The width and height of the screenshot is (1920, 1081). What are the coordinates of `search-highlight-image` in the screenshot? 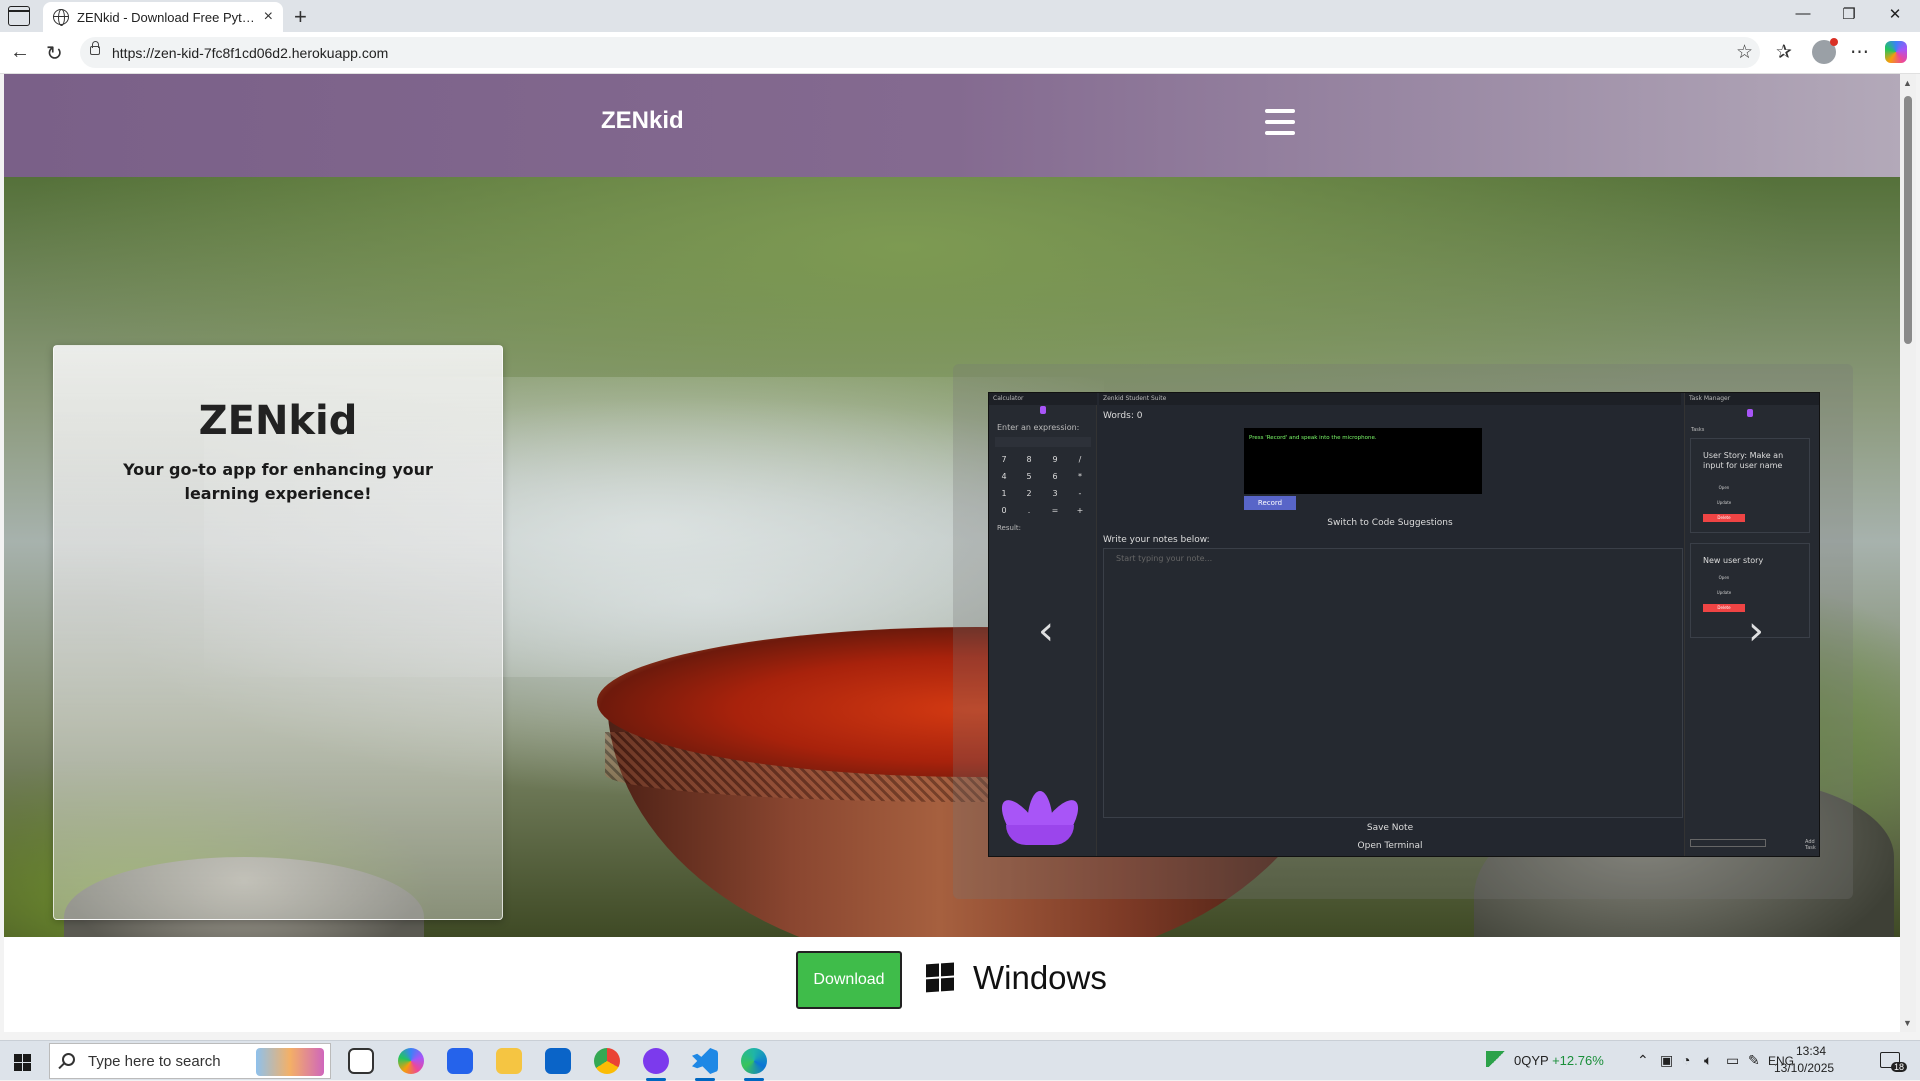 It's located at (290, 1062).